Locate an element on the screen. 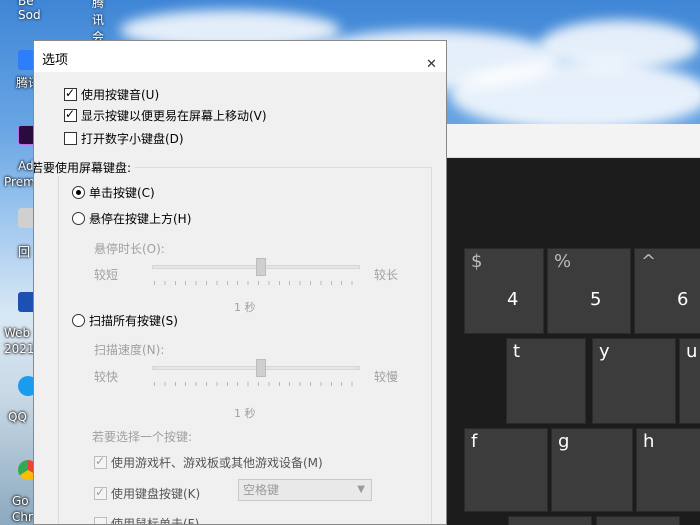  scan-speed-label: 扫描速度(N): is located at coordinates (129, 350).